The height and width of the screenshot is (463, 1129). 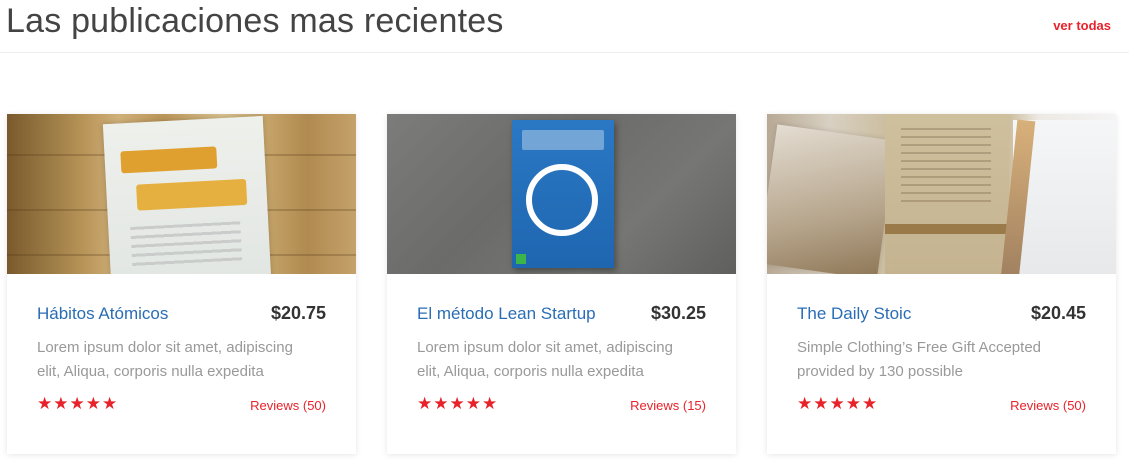 I want to click on book-price: $30.25, so click(x=678, y=313).